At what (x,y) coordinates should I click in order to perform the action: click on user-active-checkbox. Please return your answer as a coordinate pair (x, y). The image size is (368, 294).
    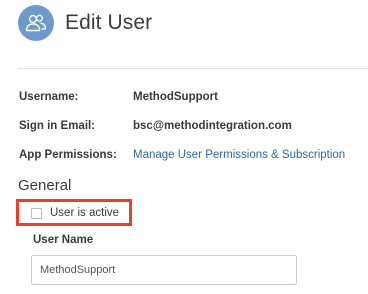
    Looking at the image, I should click on (36, 213).